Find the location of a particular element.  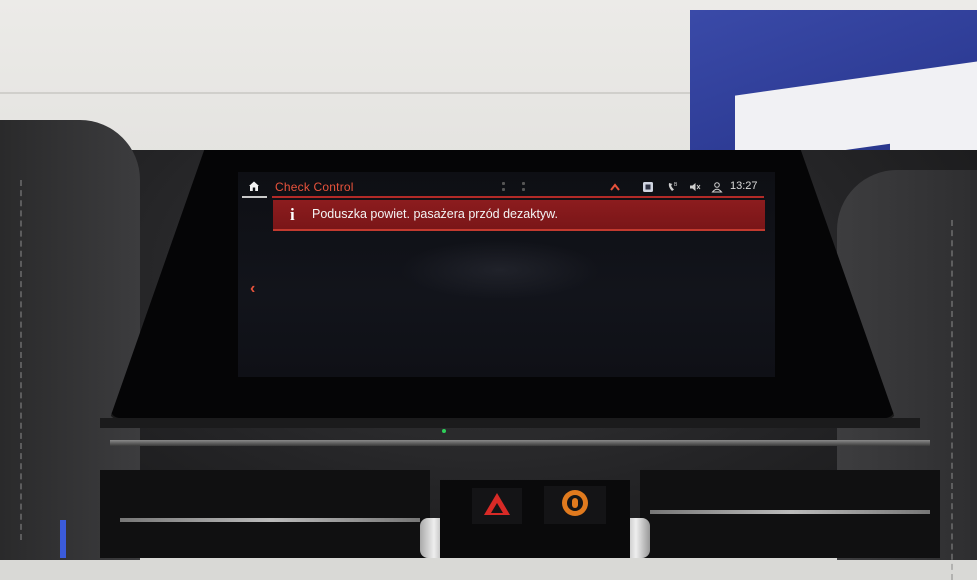

air-vent-right is located at coordinates (790, 514).